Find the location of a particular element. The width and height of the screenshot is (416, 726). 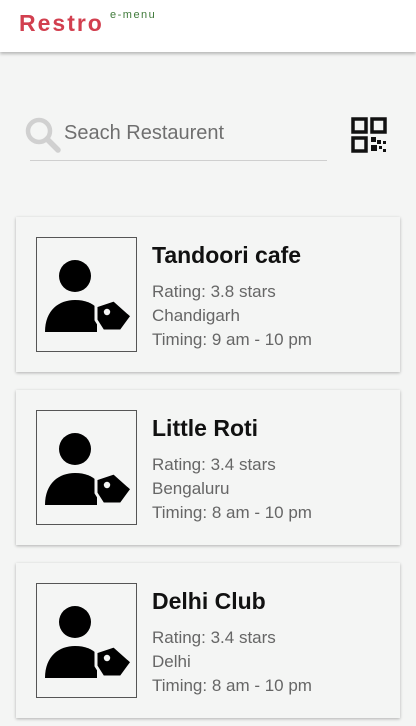

brand-tagline: e-menu is located at coordinates (133, 15).